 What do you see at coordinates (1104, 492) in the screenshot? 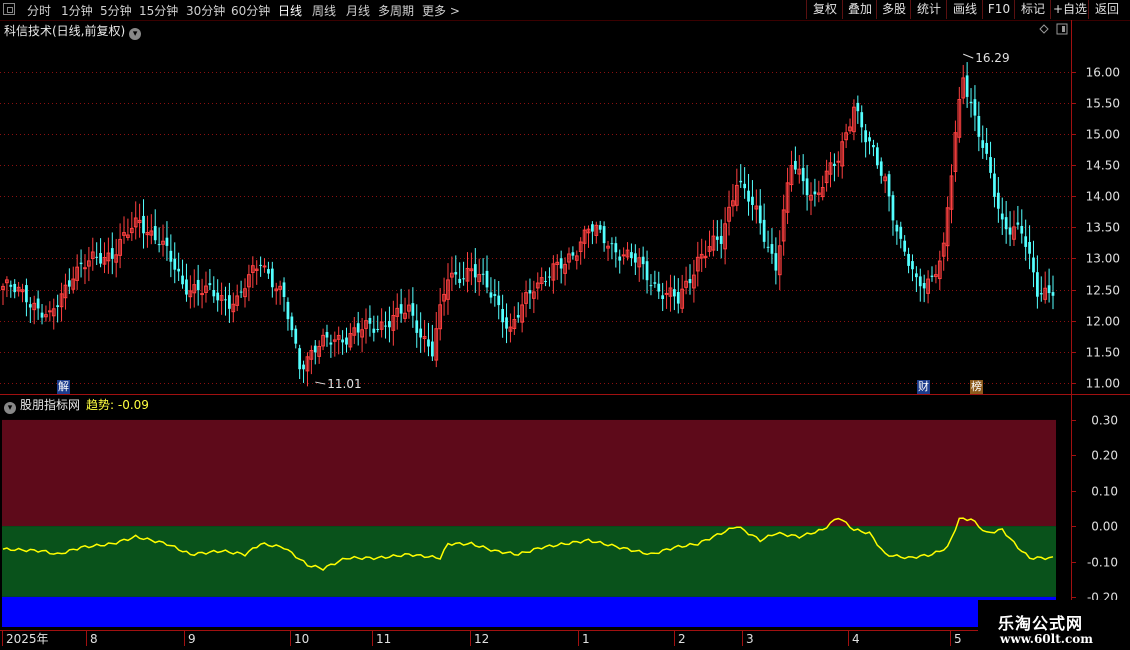
I see `y-tick-label: 0.10` at bounding box center [1104, 492].